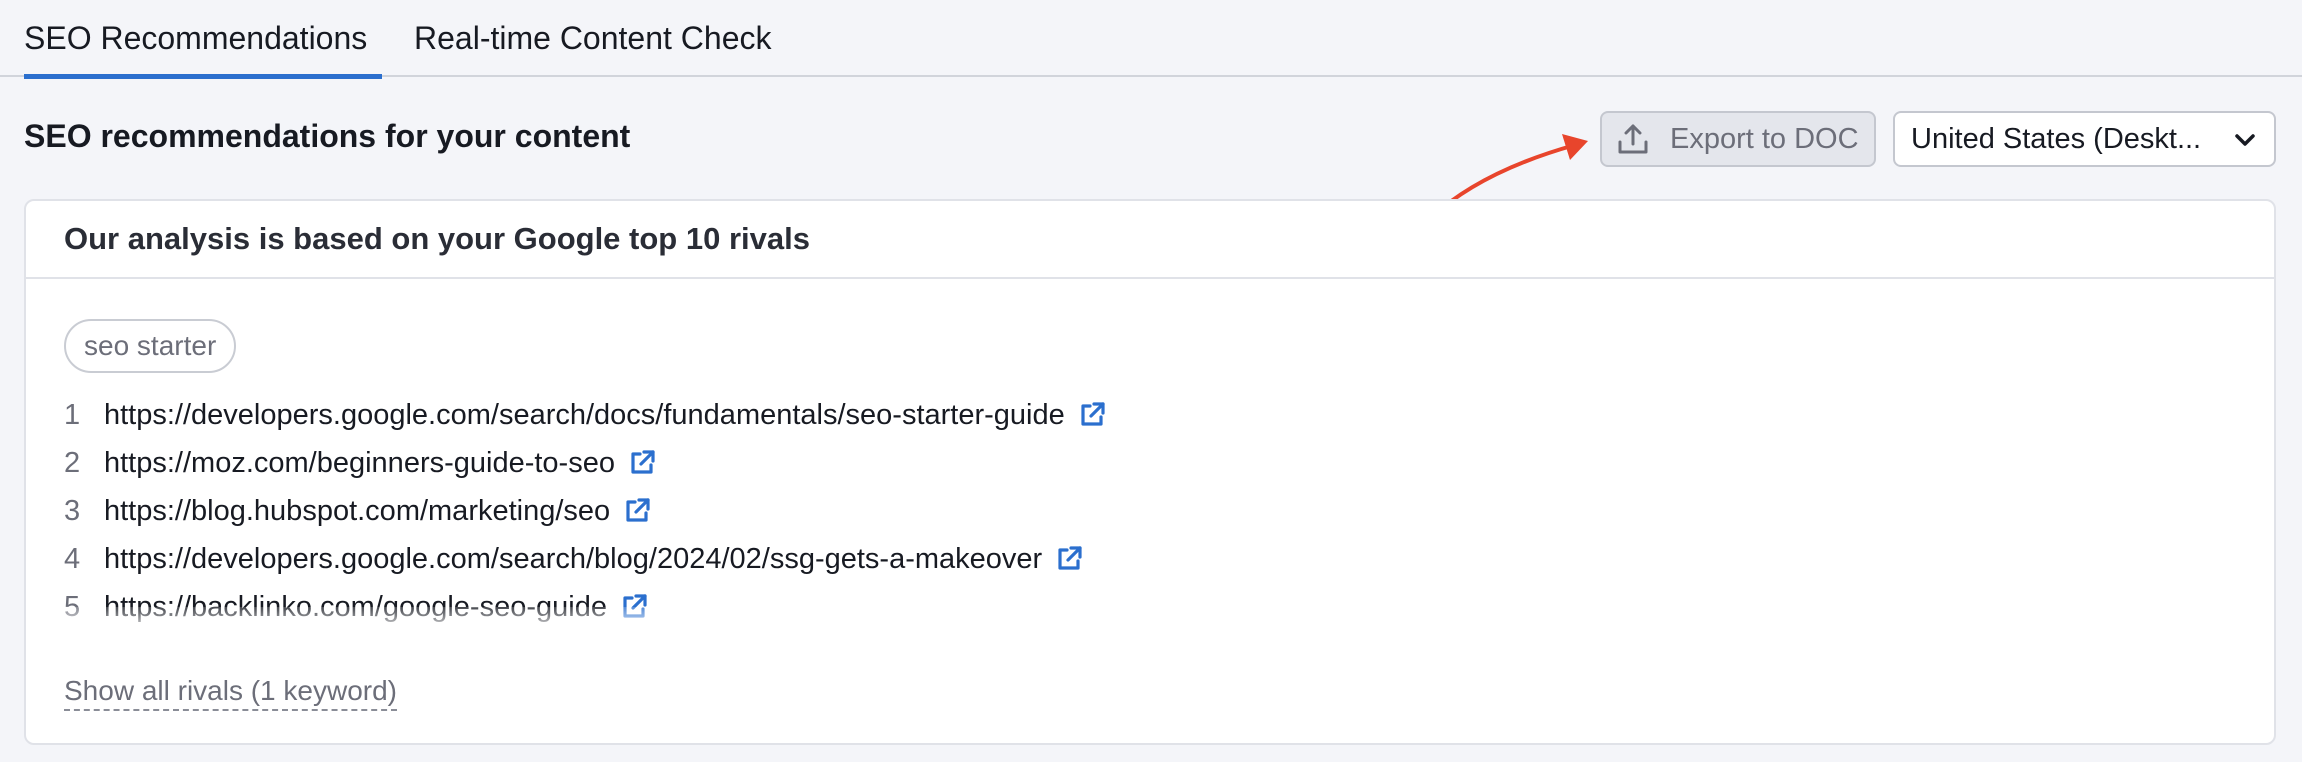 This screenshot has width=2302, height=762. I want to click on upload-icon, so click(1633, 139).